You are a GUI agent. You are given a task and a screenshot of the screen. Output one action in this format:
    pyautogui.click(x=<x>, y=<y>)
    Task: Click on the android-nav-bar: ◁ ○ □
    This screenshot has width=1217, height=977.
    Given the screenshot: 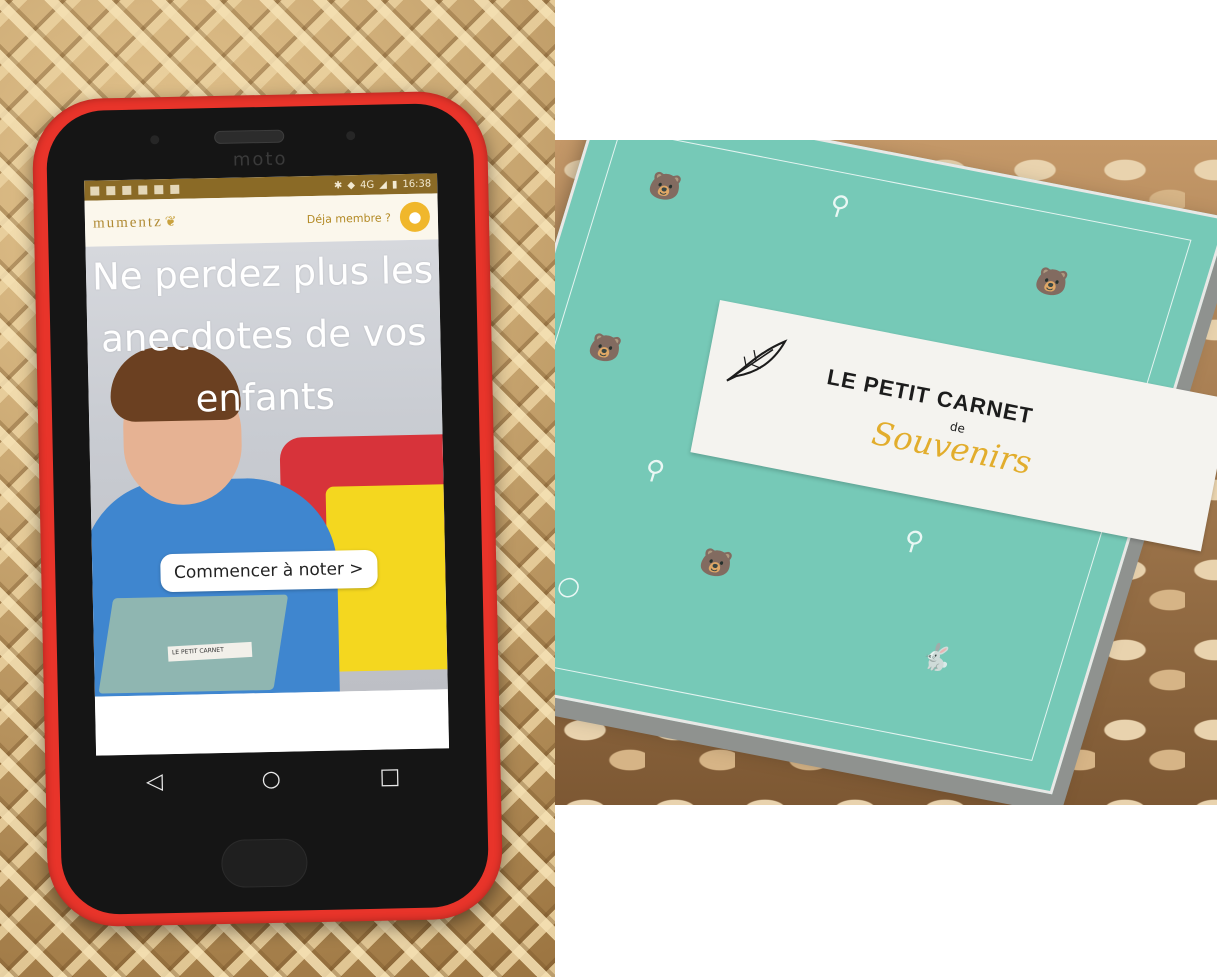 What is the action you would take?
    pyautogui.click(x=273, y=779)
    